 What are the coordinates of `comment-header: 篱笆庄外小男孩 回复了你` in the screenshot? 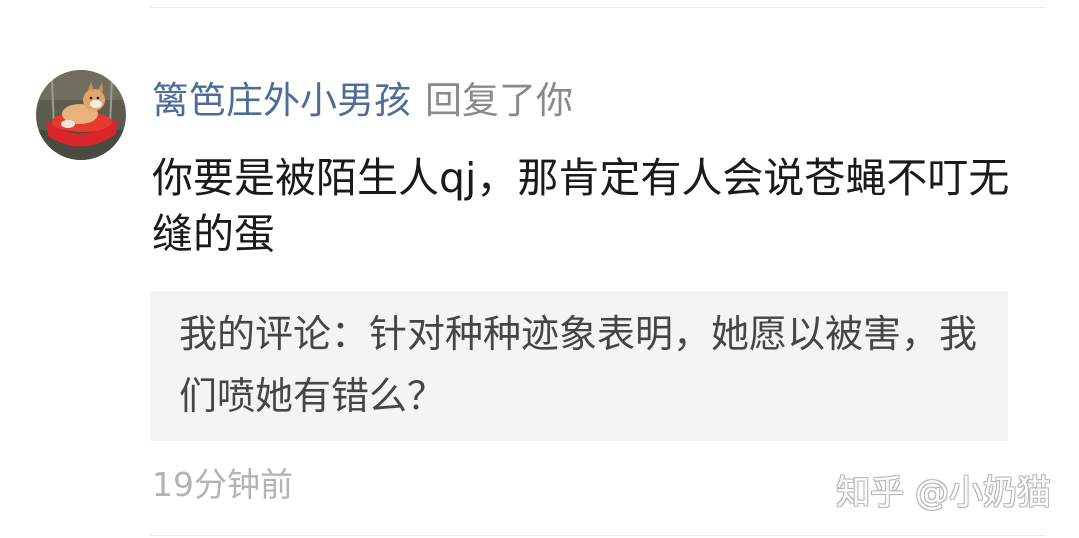 It's located at (362, 101).